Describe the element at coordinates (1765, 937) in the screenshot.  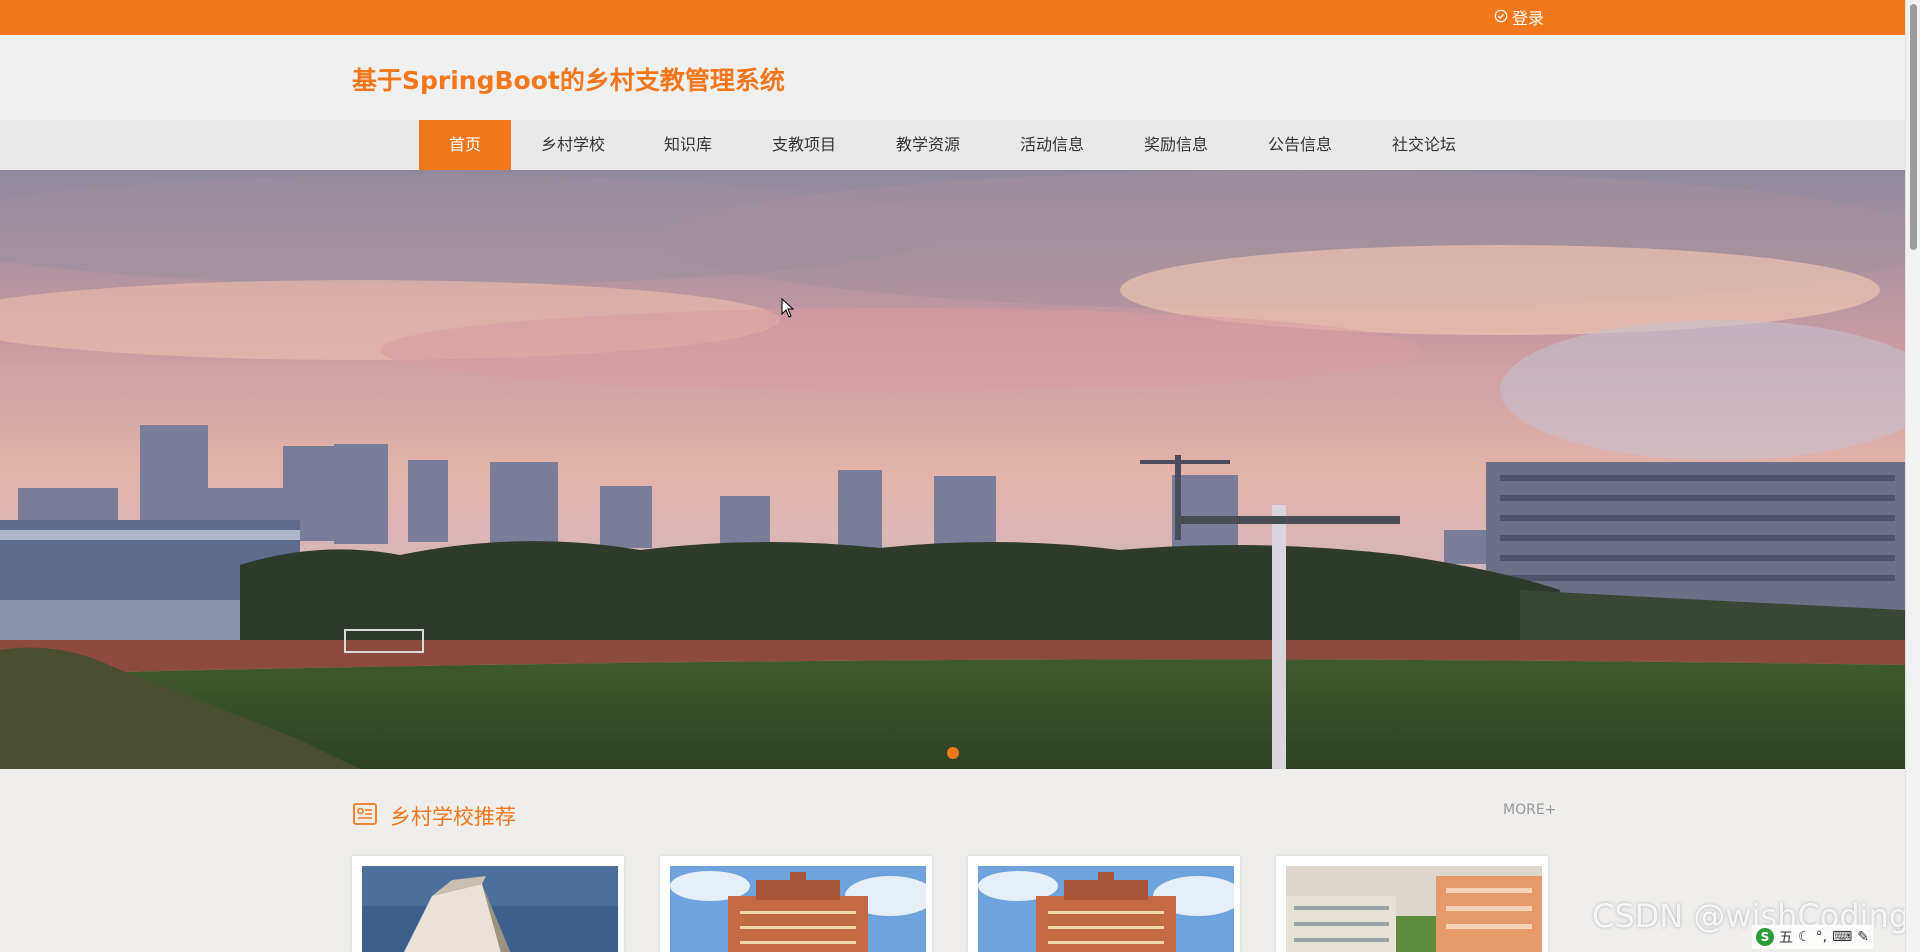
I see `sogou-logo-icon: S` at that location.